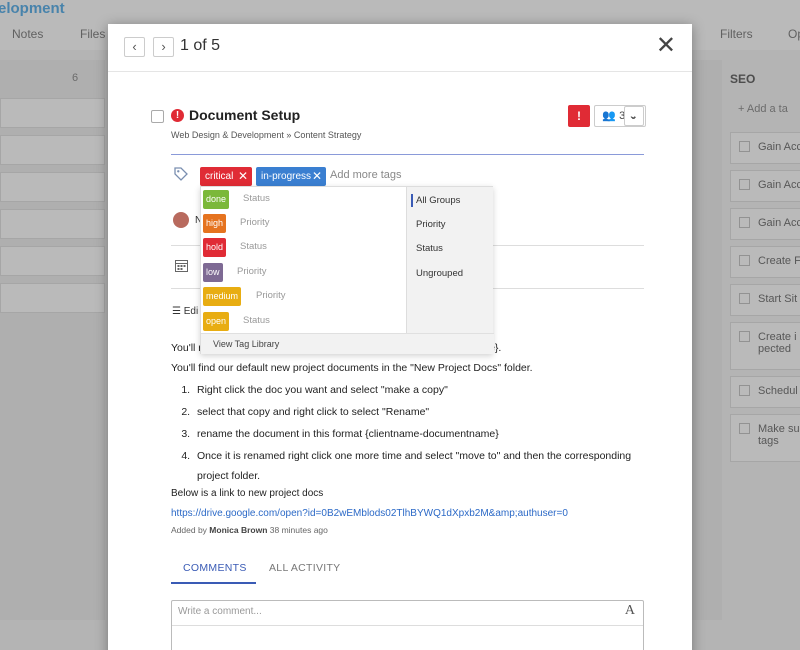 The width and height of the screenshot is (800, 650). Describe the element at coordinates (176, 311) in the screenshot. I see `text-align-icon: ☰` at that location.